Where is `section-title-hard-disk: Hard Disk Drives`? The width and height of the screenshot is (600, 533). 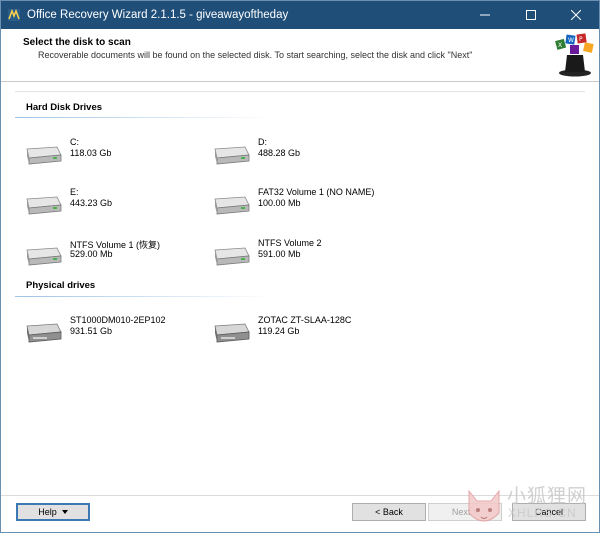 section-title-hard-disk: Hard Disk Drives is located at coordinates (64, 107).